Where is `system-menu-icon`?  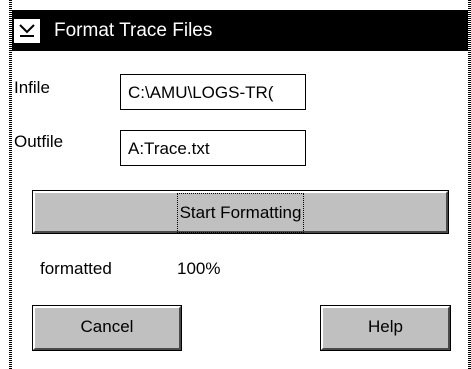
system-menu-icon is located at coordinates (27, 30).